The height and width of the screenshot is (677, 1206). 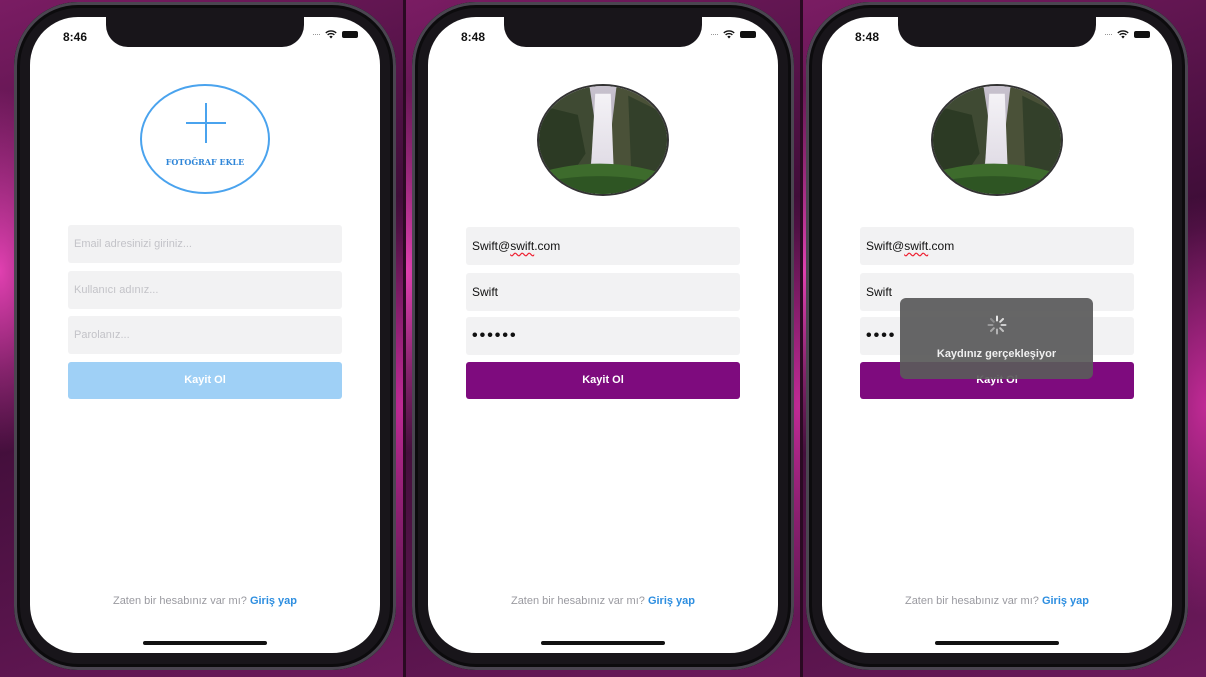 What do you see at coordinates (75, 37) in the screenshot?
I see `status-time: 8:46` at bounding box center [75, 37].